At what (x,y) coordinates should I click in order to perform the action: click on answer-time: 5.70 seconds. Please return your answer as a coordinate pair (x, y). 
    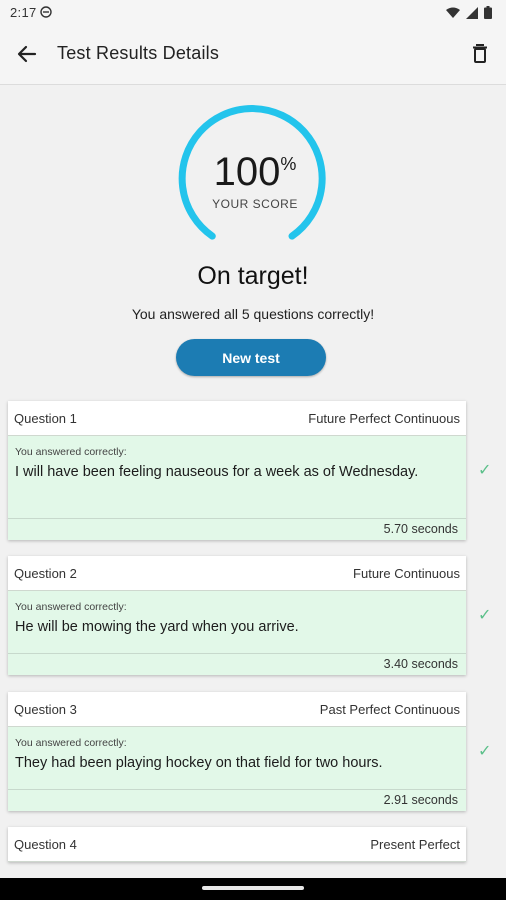
    Looking at the image, I should click on (237, 529).